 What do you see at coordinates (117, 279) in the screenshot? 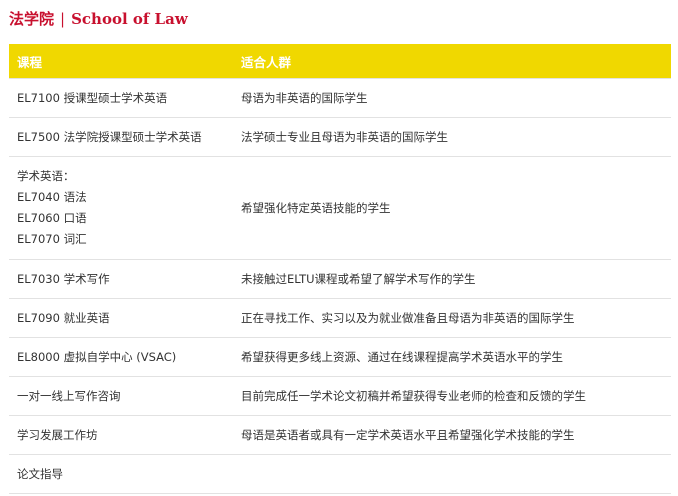
I see `course-cell: EL7030 学术写作` at bounding box center [117, 279].